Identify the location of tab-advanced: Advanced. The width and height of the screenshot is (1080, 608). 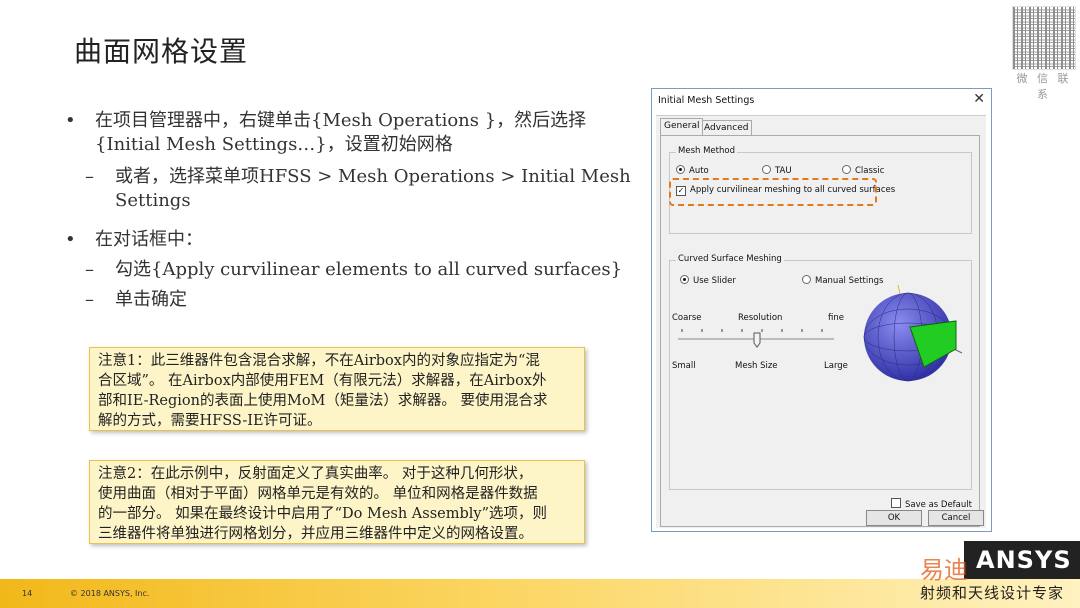
(726, 127).